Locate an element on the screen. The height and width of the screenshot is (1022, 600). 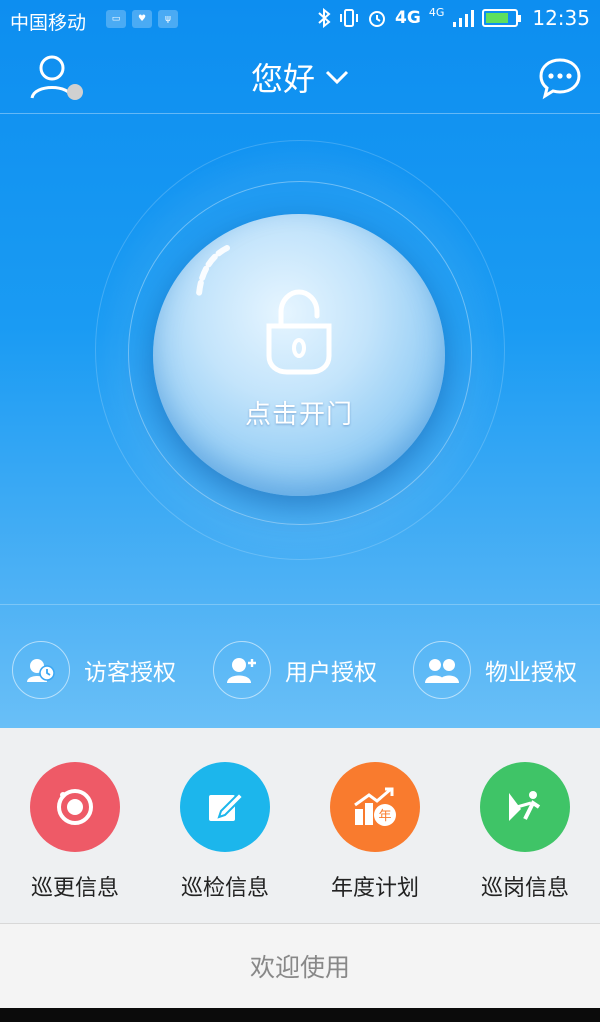
bluetooth-icon is located at coordinates (324, 18).